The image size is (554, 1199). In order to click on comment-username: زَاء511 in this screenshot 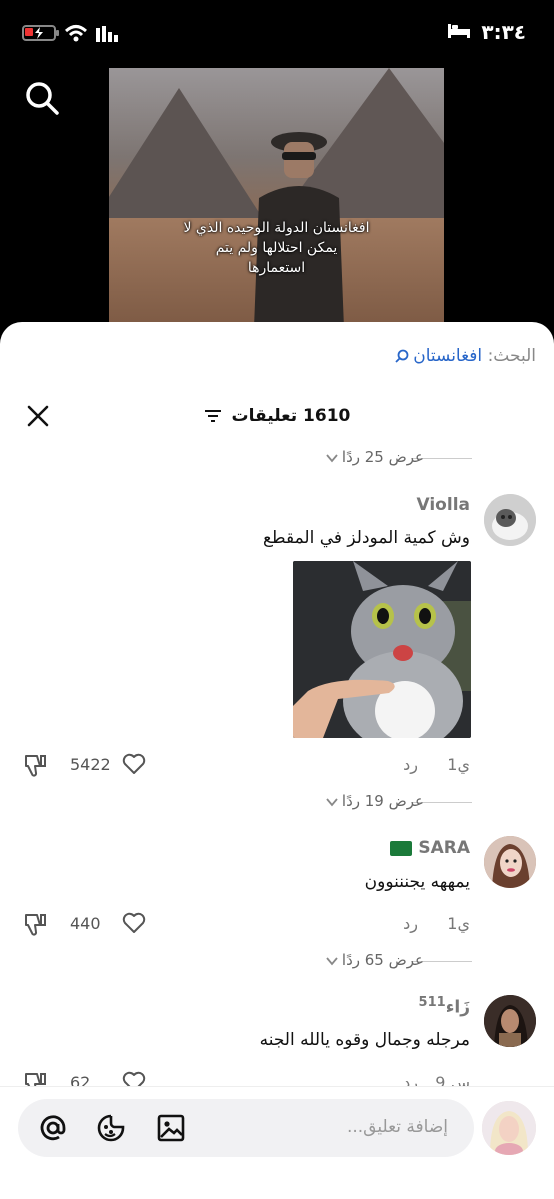, I will do `click(444, 1006)`.